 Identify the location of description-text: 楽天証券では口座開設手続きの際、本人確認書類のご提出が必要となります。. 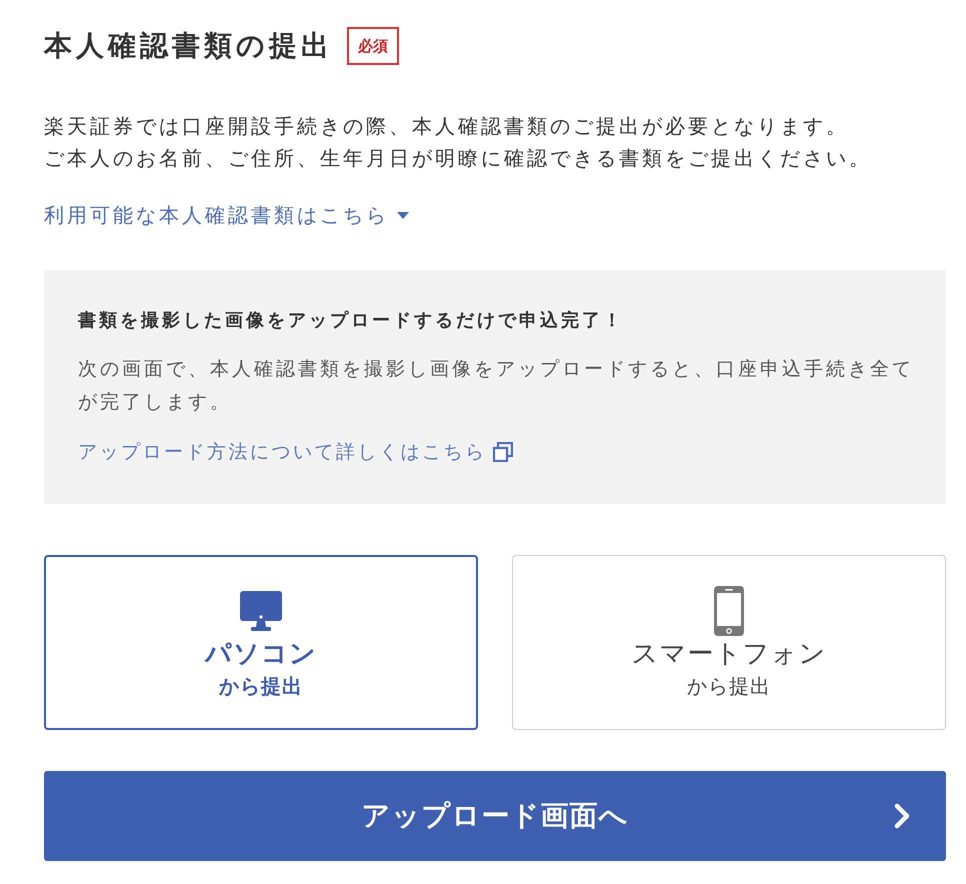
(447, 126).